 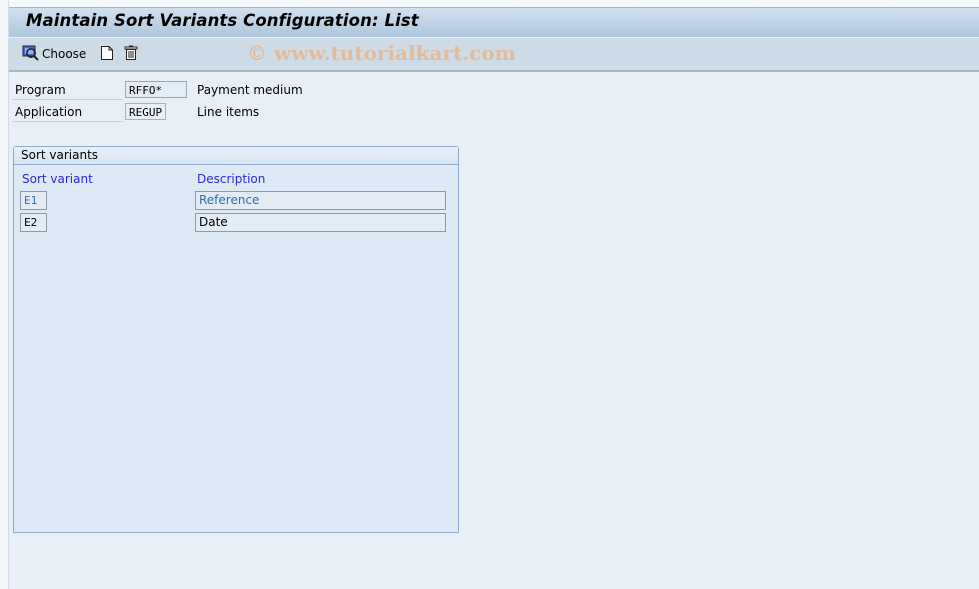 What do you see at coordinates (231, 179) in the screenshot?
I see `column-header-description: Description` at bounding box center [231, 179].